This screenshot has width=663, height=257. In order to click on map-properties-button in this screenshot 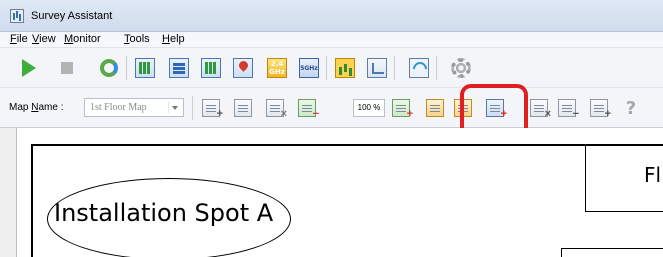, I will do `click(243, 108)`.